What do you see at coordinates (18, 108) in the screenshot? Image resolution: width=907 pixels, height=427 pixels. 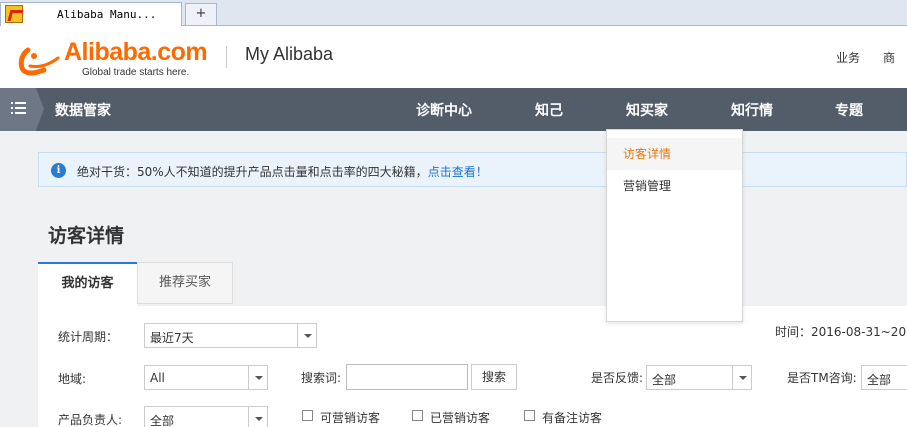 I see `hamburger-menu-icon` at bounding box center [18, 108].